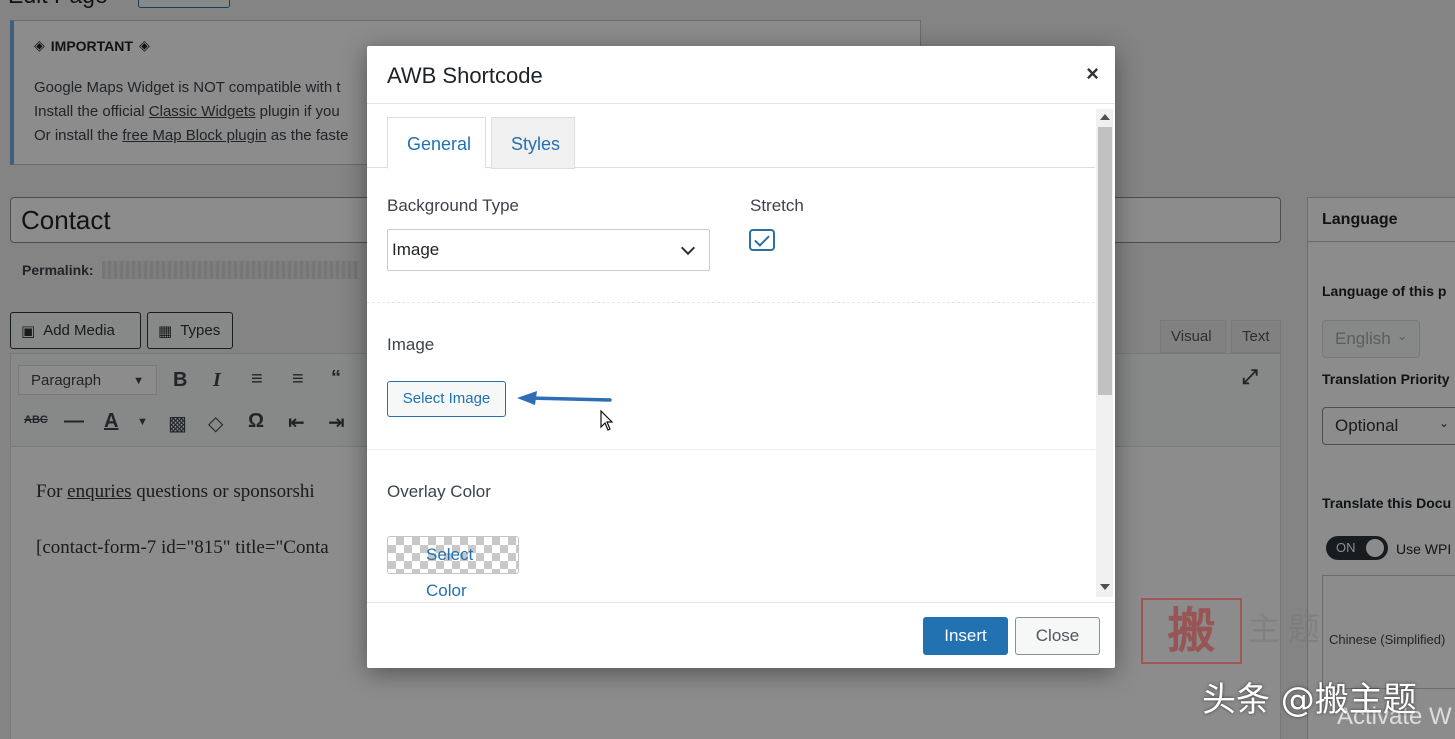 The image size is (1455, 739). What do you see at coordinates (446, 399) in the screenshot?
I see `select-image-button: Select Image` at bounding box center [446, 399].